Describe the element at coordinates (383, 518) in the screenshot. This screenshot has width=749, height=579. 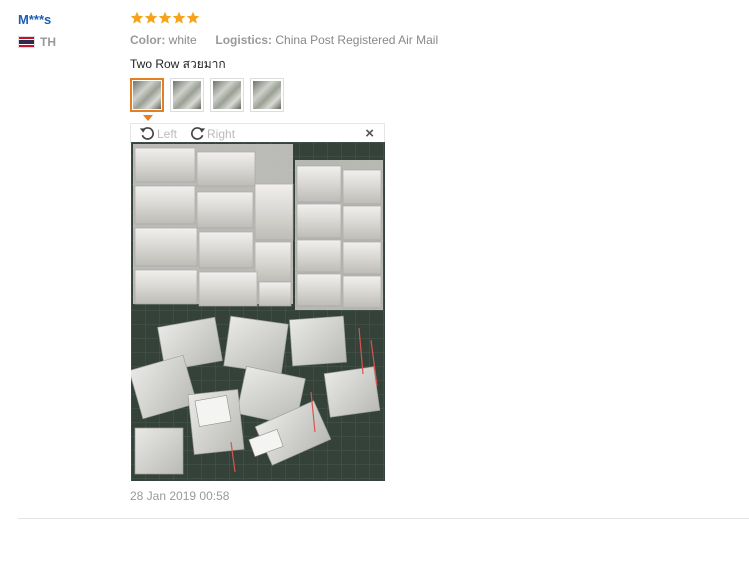
I see `review-divider` at that location.